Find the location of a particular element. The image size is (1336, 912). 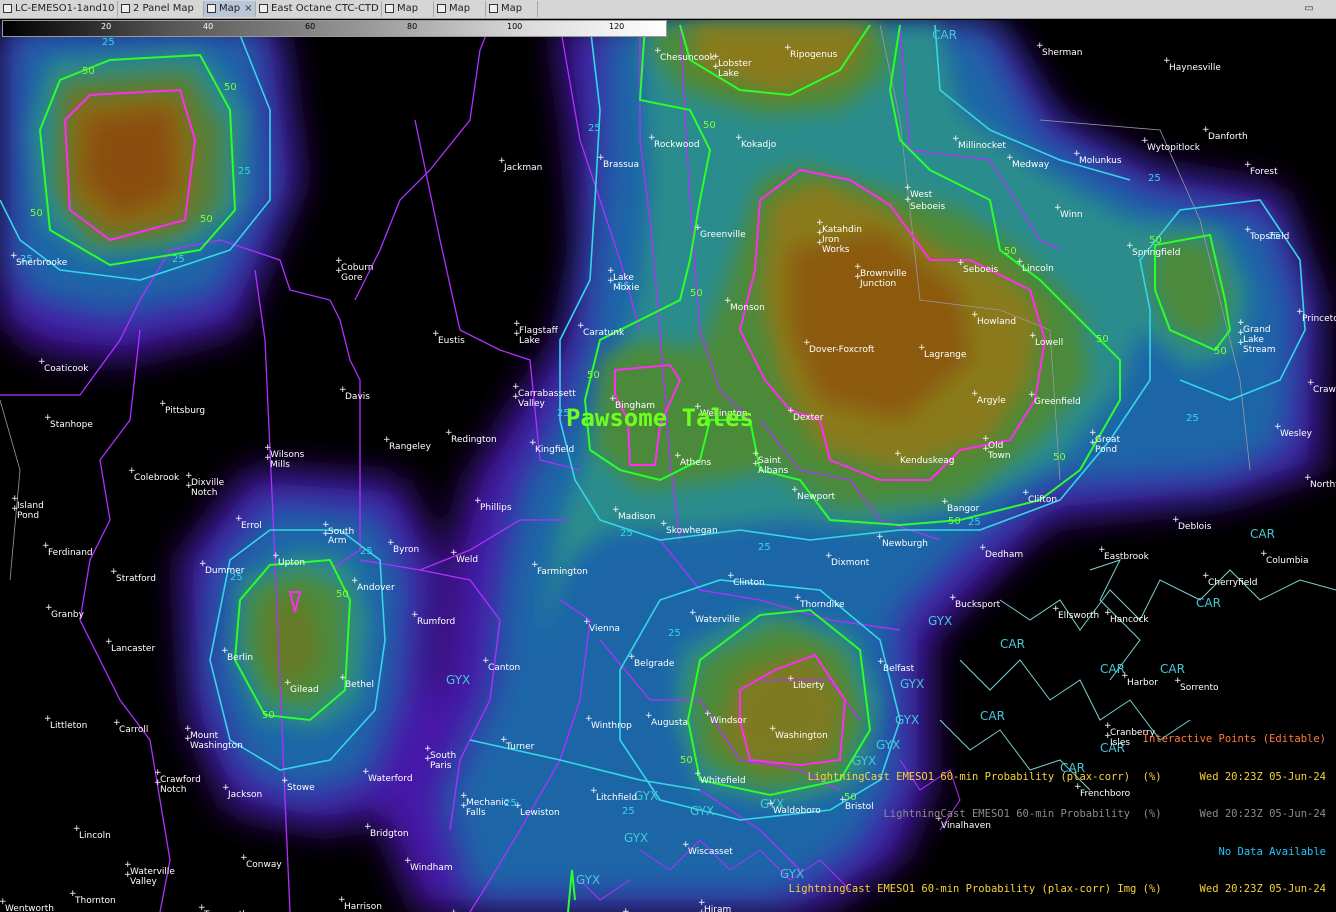

tab-map-4: Map is located at coordinates (512, 9).